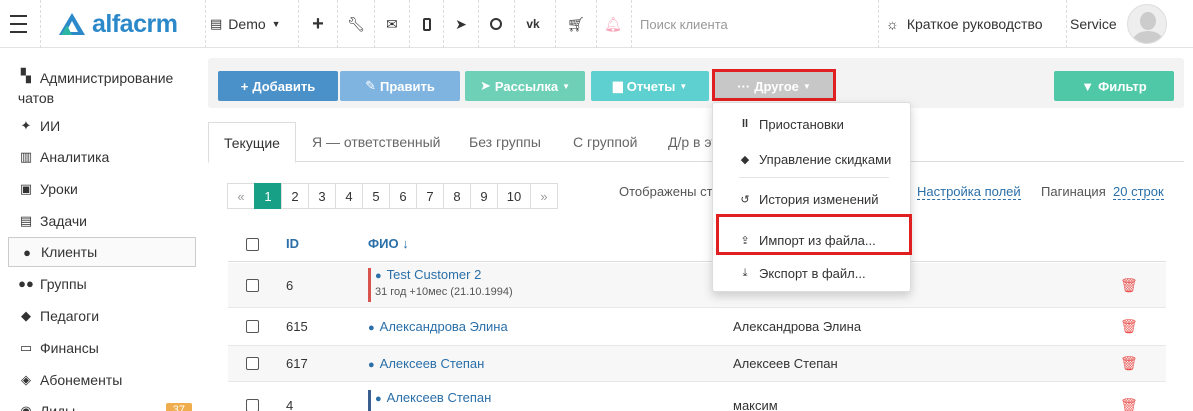  What do you see at coordinates (484, 196) in the screenshot?
I see `page-button: 9` at bounding box center [484, 196].